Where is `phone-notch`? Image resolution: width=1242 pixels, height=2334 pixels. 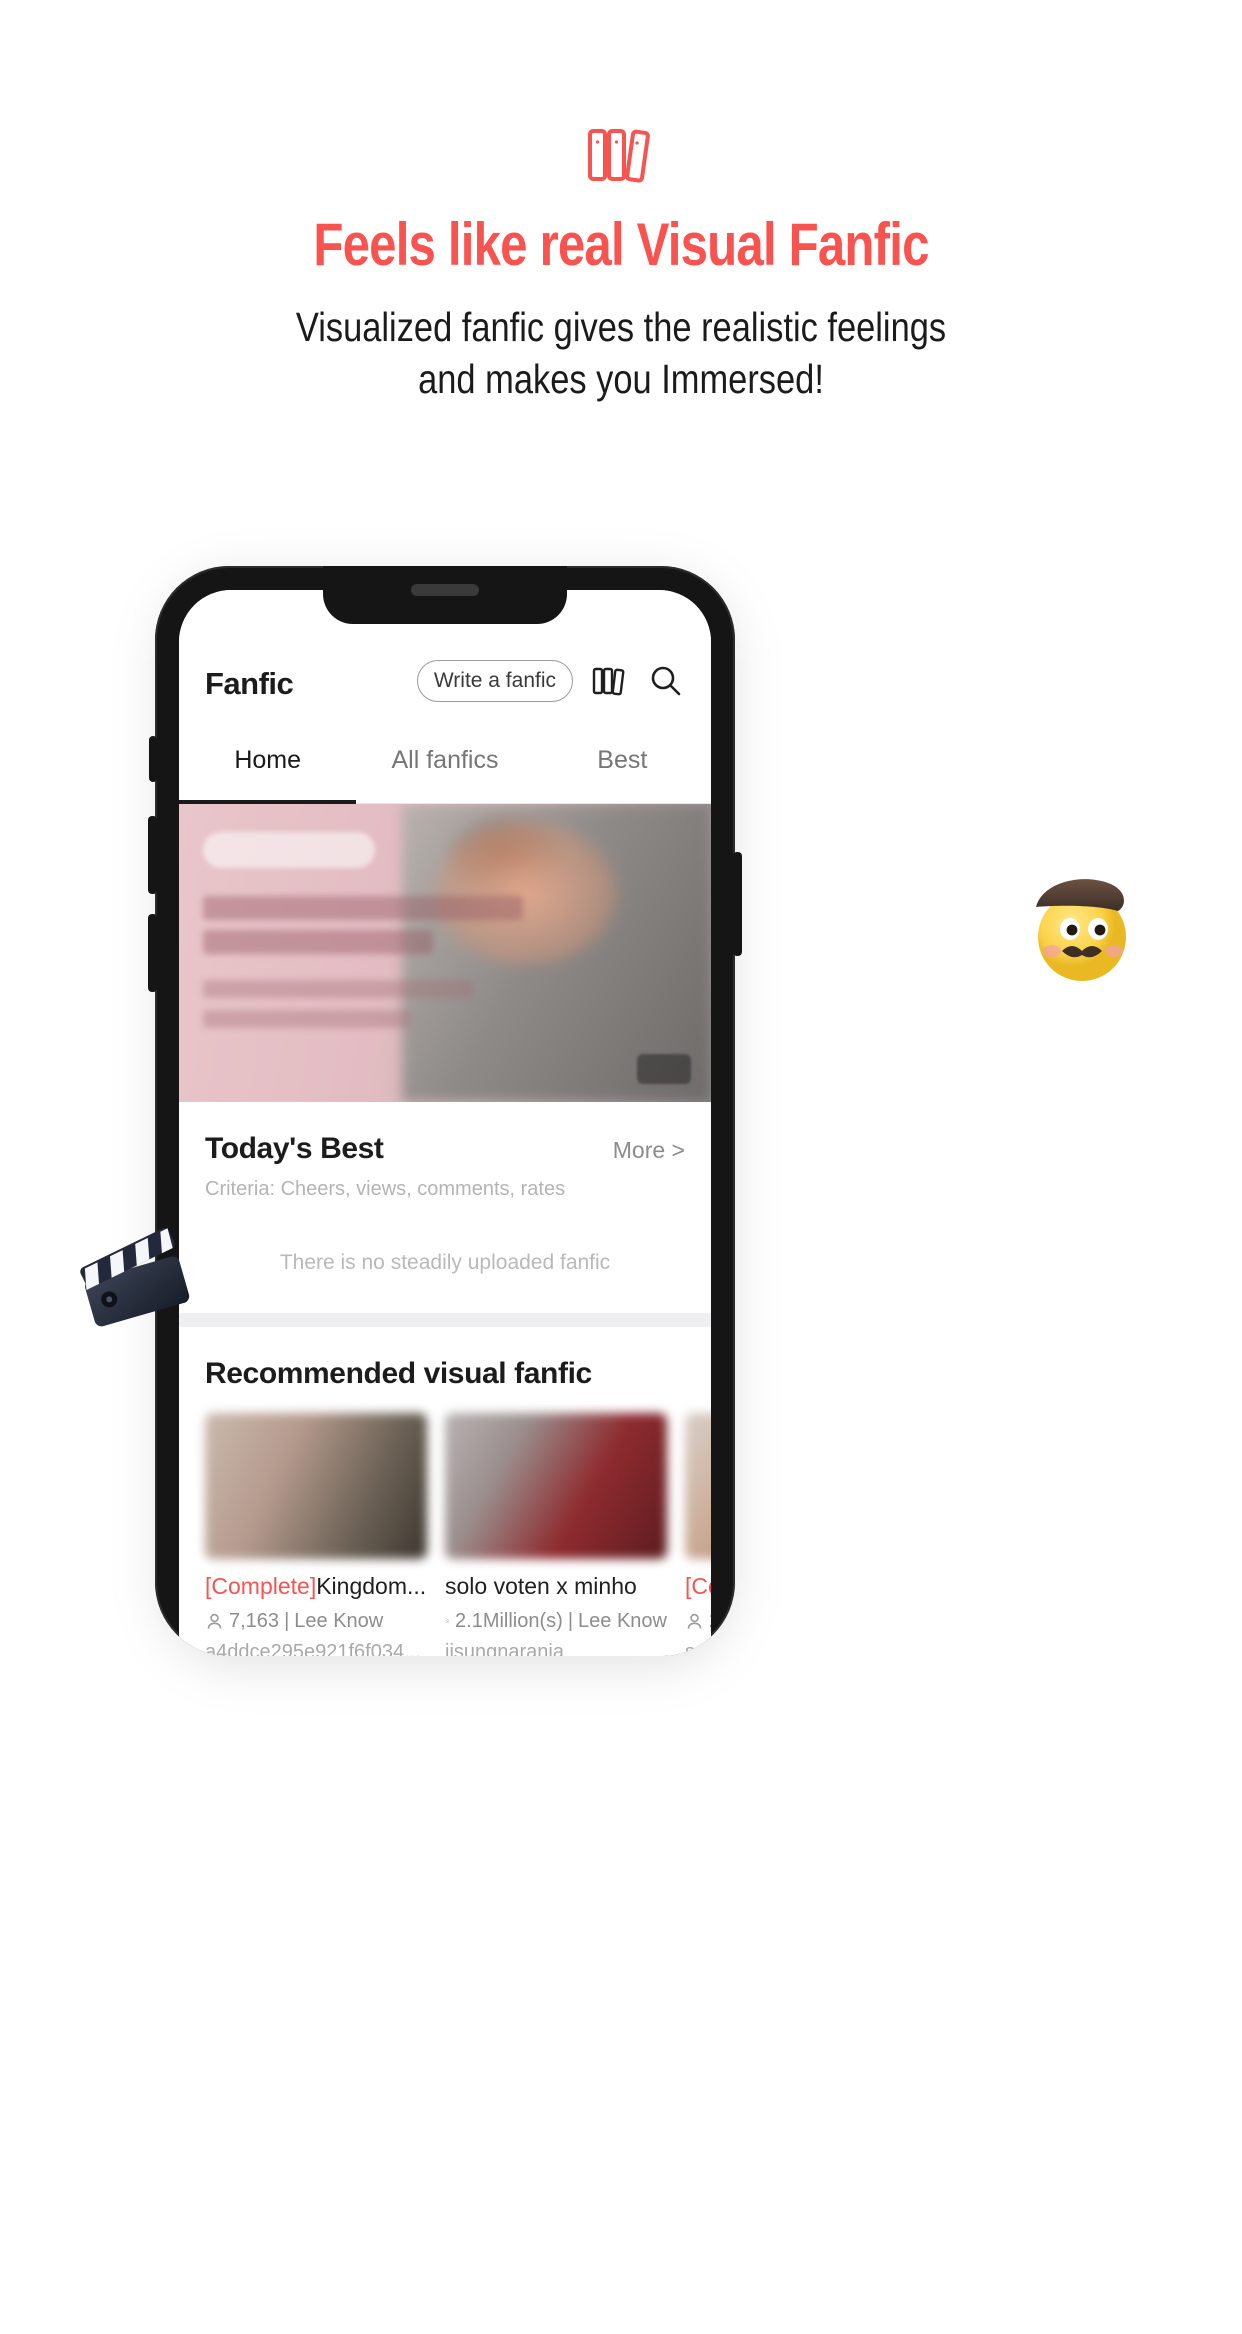 phone-notch is located at coordinates (445, 595).